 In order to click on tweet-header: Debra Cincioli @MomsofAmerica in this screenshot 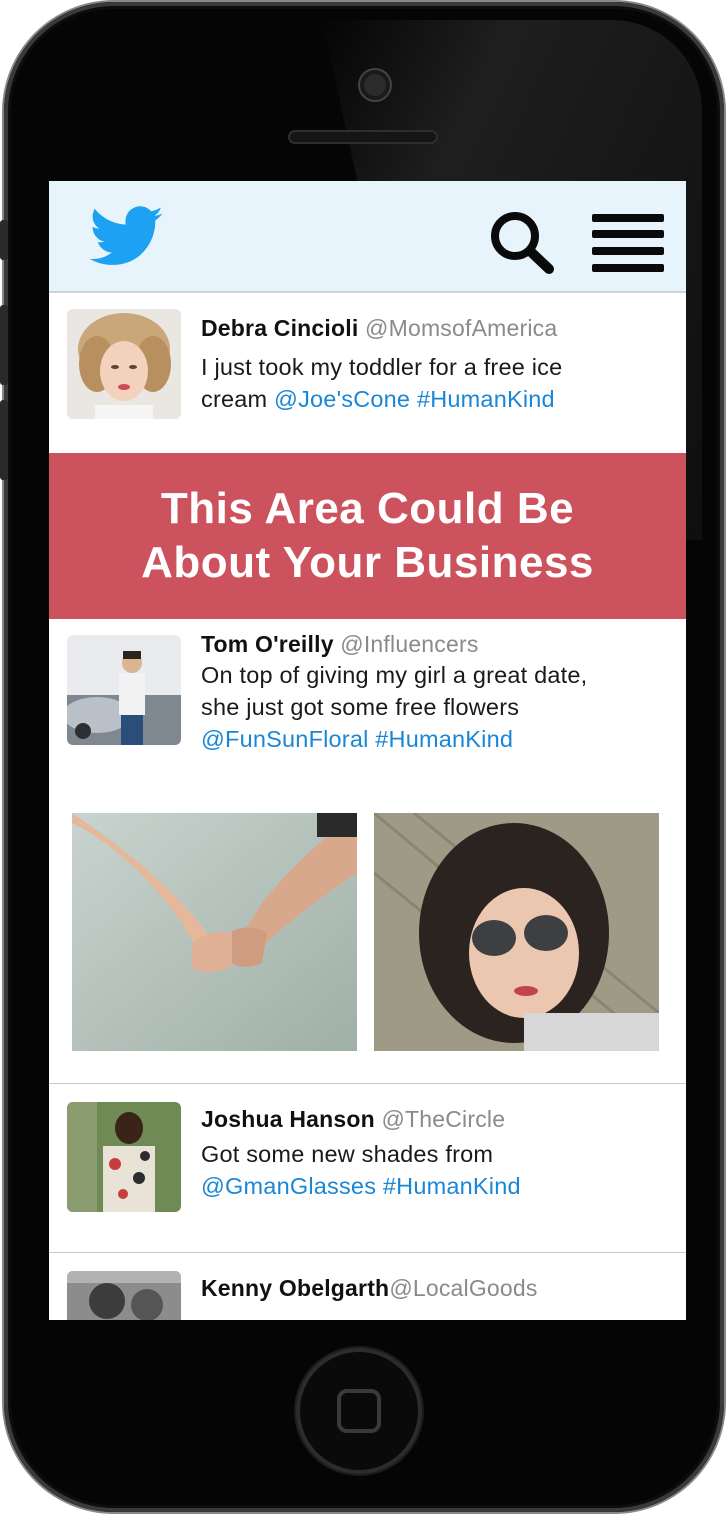, I will do `click(379, 328)`.